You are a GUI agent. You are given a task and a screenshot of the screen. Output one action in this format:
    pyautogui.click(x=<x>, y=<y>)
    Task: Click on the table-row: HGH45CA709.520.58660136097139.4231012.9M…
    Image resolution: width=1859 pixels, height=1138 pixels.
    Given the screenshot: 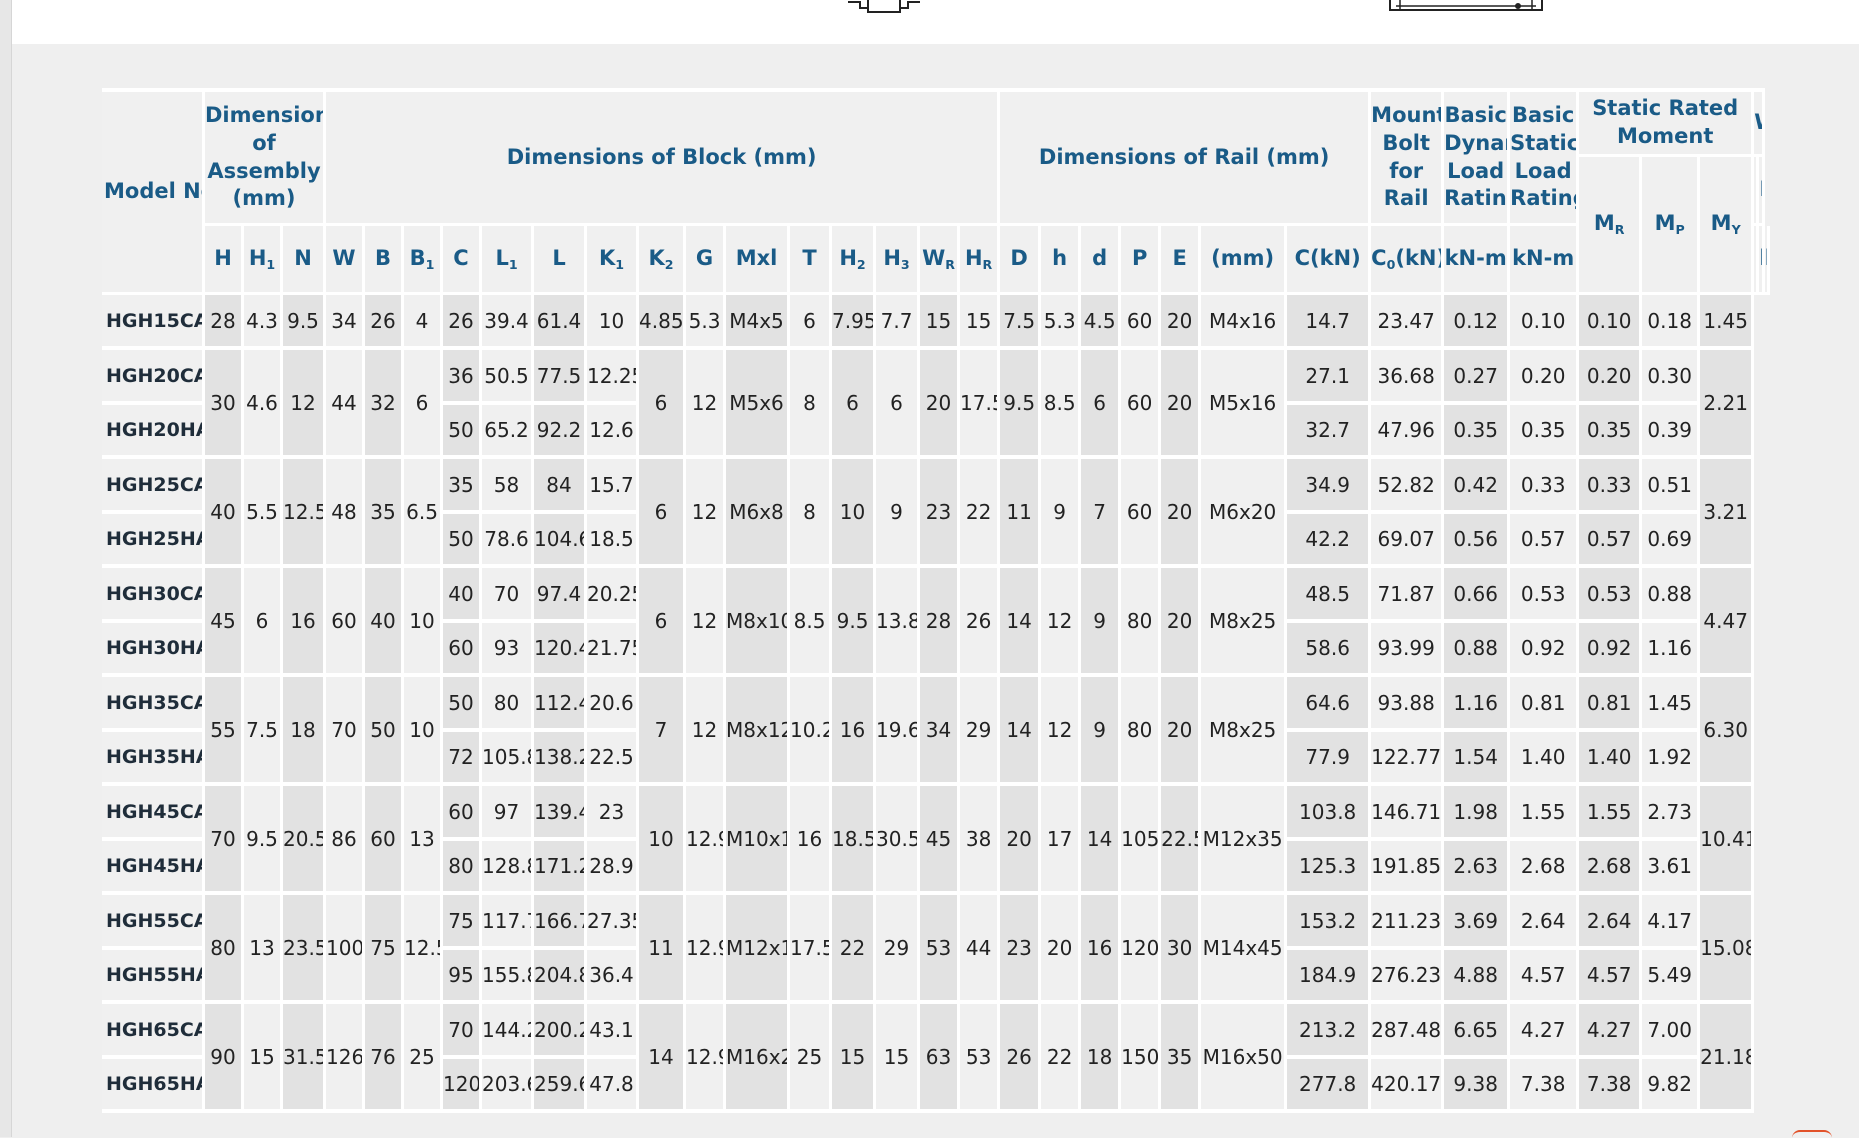 What is the action you would take?
    pyautogui.click(x=936, y=840)
    